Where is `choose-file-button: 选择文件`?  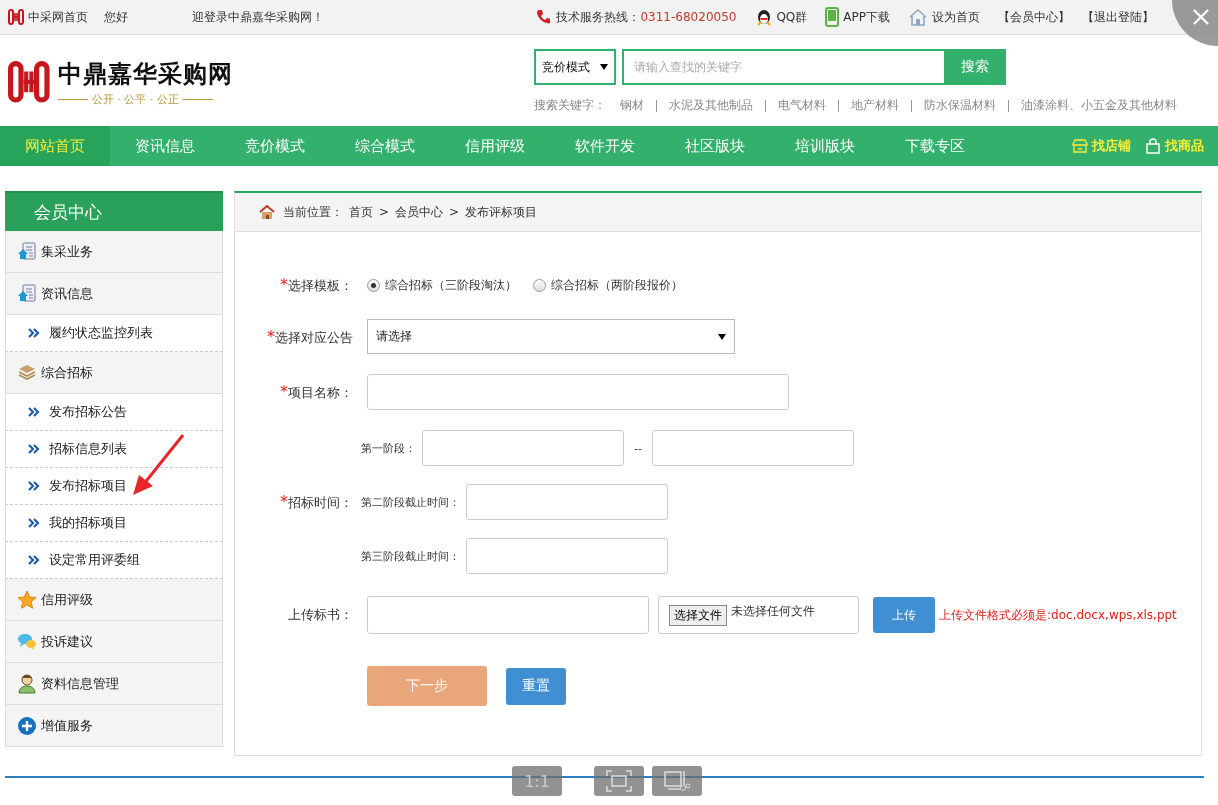 choose-file-button: 选择文件 is located at coordinates (698, 615).